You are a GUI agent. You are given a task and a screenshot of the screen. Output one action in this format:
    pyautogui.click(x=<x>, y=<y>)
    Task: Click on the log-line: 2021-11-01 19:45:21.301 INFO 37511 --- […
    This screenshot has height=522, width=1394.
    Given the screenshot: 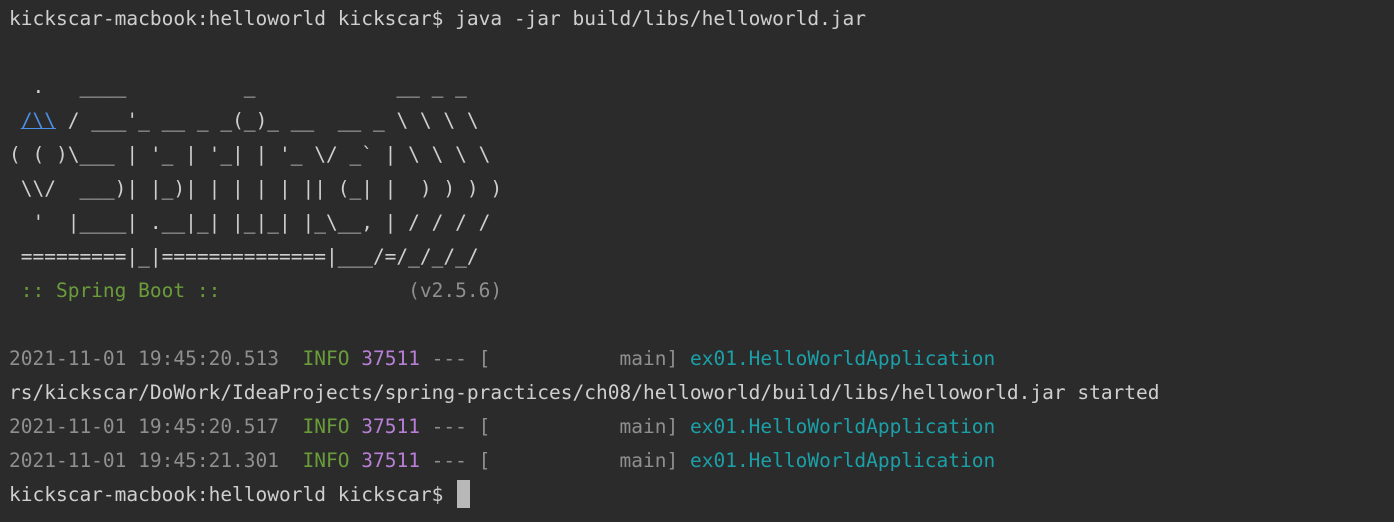 What is the action you would take?
    pyautogui.click(x=701, y=461)
    